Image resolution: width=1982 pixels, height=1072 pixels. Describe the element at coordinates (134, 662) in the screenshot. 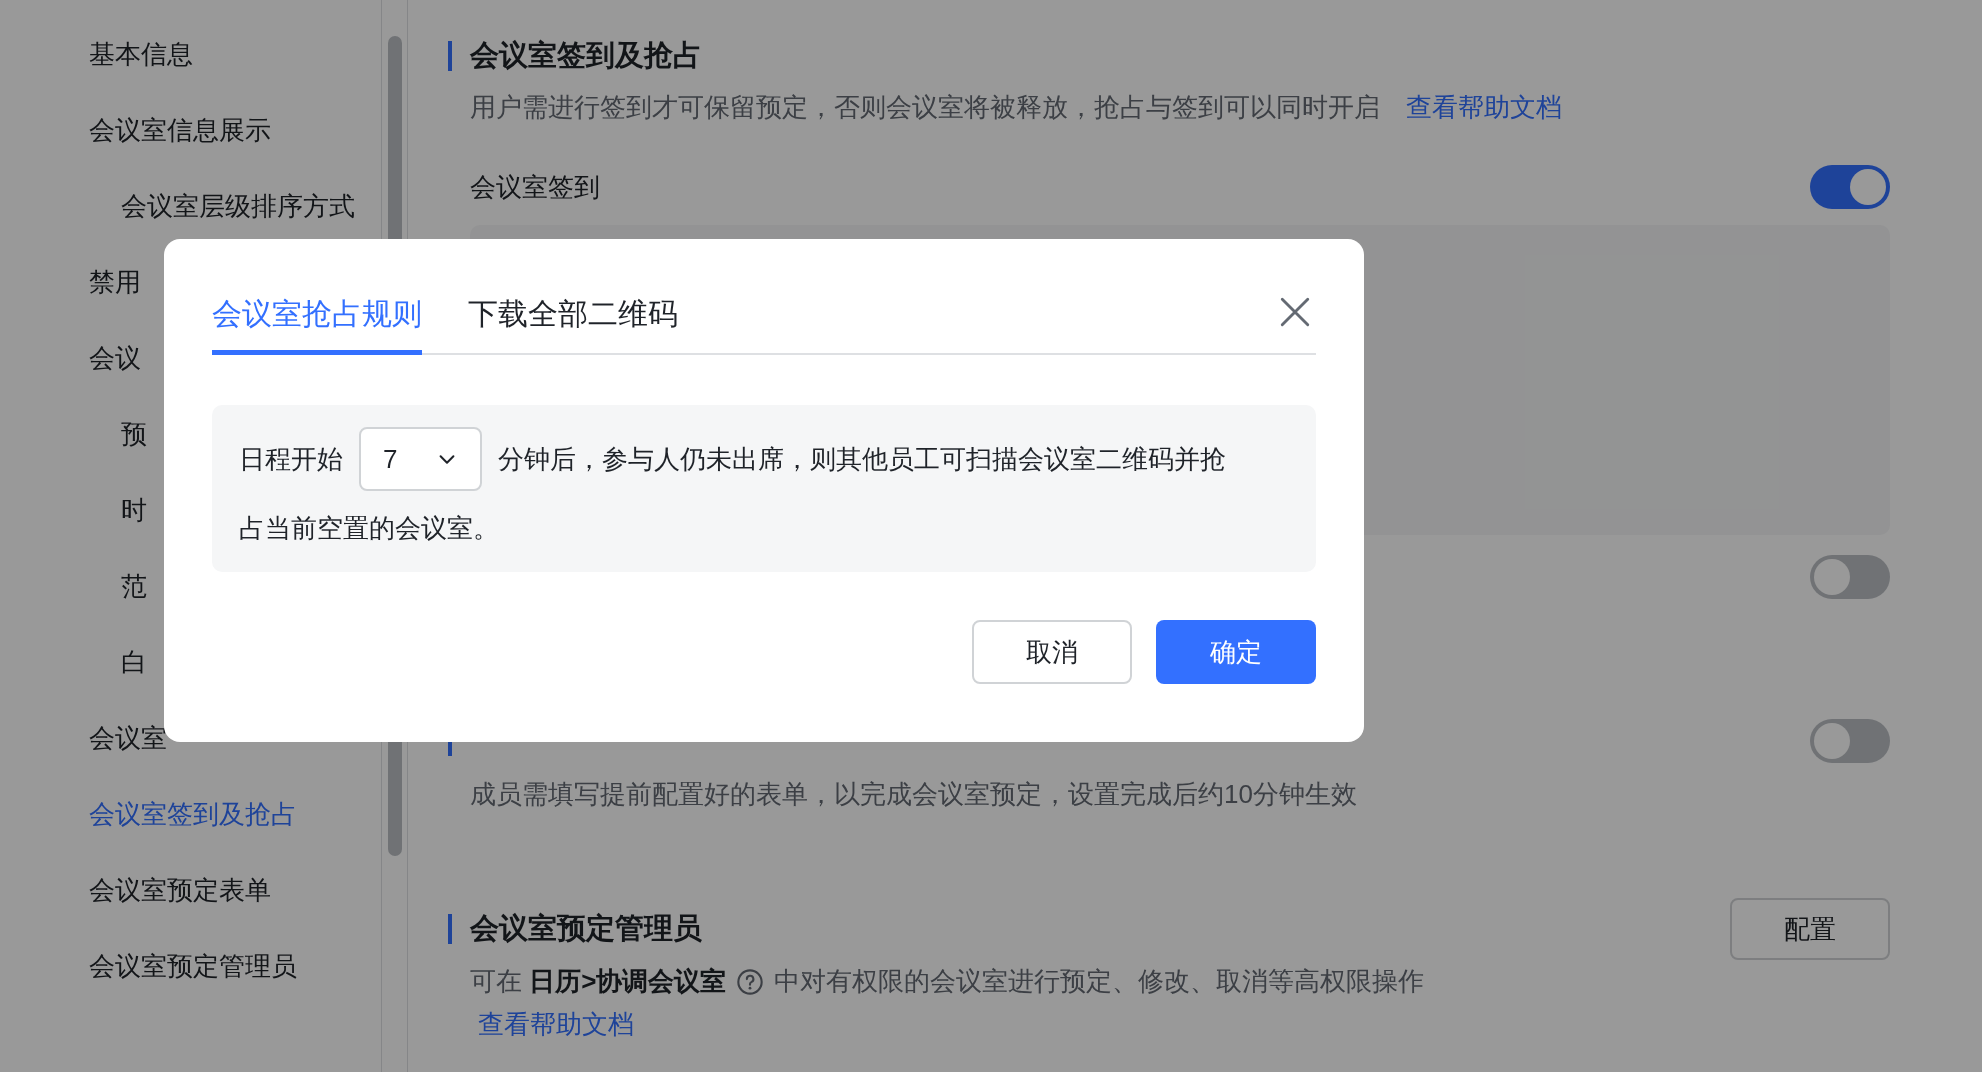

I see `sidebar-item: 白` at that location.